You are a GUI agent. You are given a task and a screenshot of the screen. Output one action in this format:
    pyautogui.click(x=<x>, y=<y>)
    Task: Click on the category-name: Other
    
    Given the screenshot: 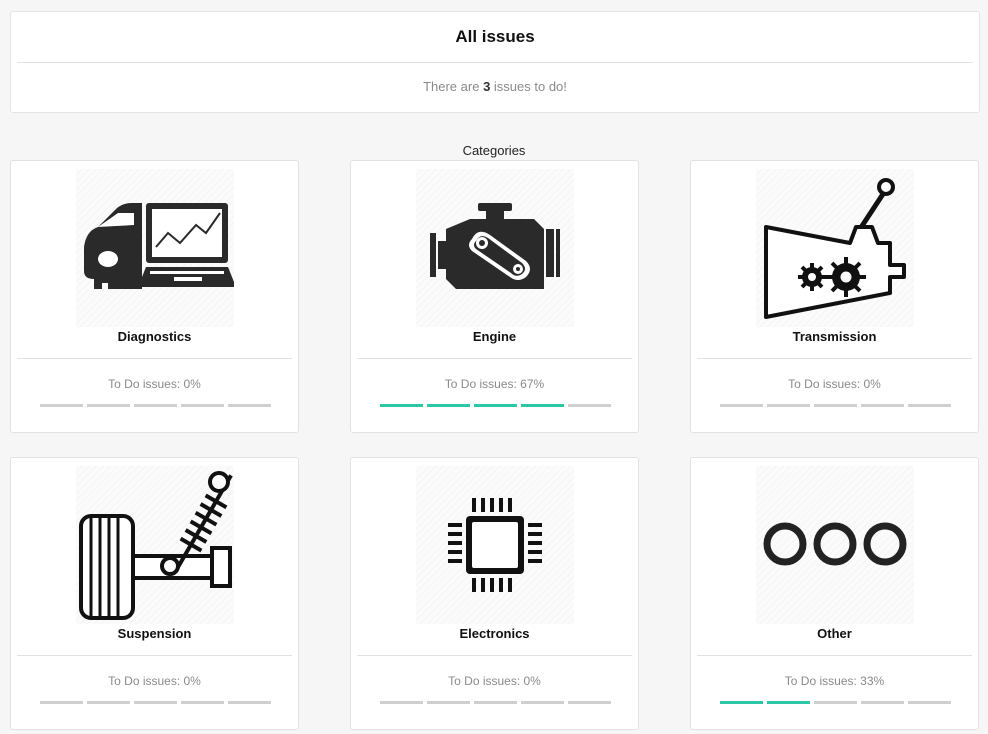 What is the action you would take?
    pyautogui.click(x=834, y=633)
    